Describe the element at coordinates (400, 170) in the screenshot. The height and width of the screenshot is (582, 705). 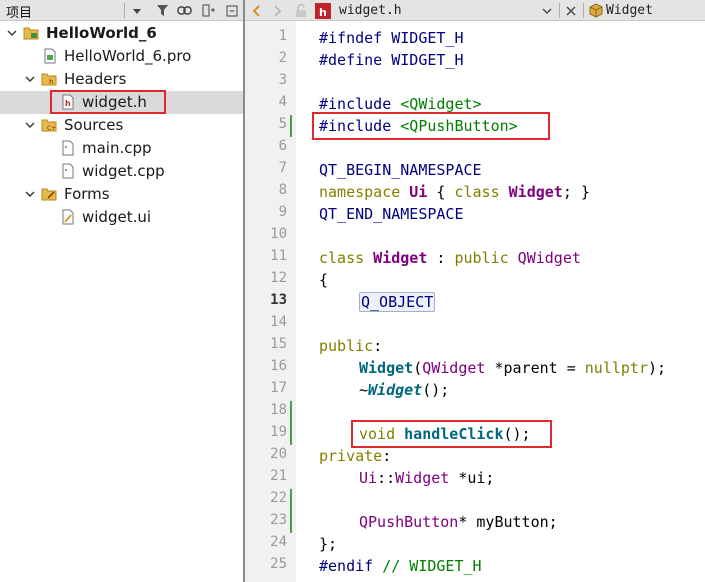
I see `code-line-7: QT_BEGIN_NAMESPACE` at that location.